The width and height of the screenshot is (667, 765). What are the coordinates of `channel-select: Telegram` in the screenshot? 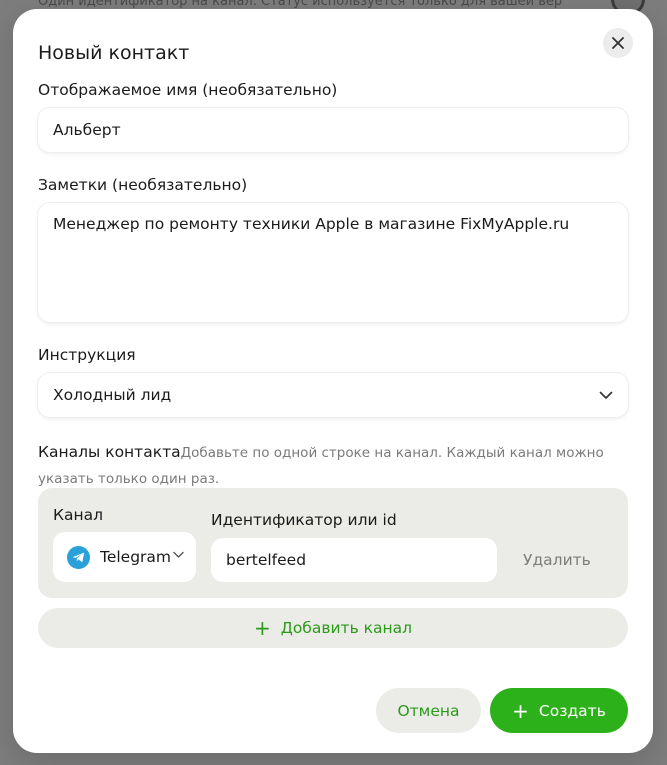 It's located at (124, 557).